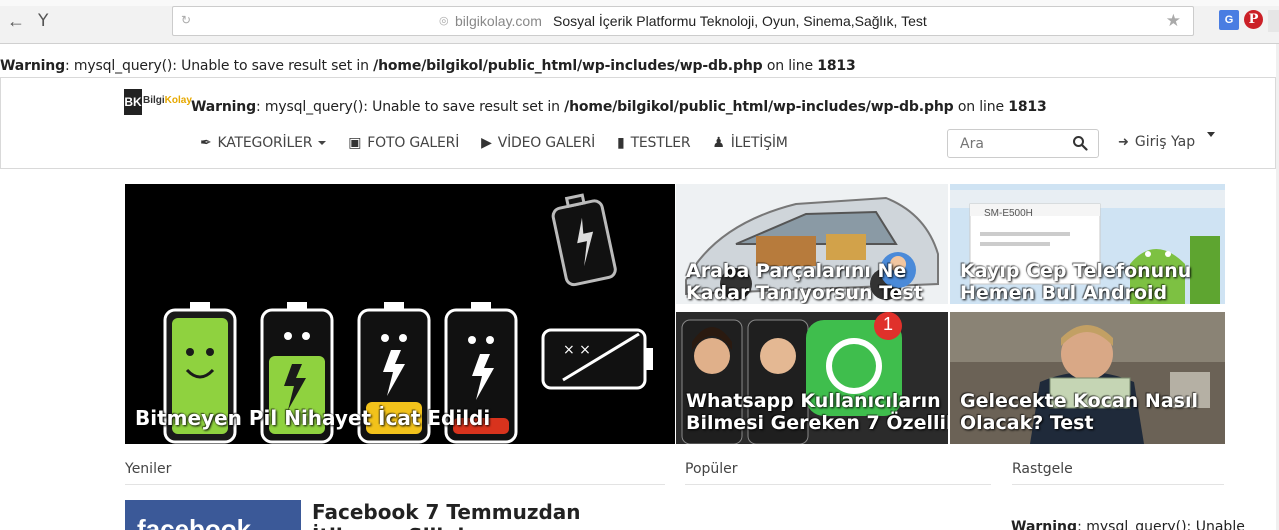 This screenshot has width=1279, height=530. What do you see at coordinates (546, 143) in the screenshot?
I see `menu-label: VİDEO GALERİ` at bounding box center [546, 143].